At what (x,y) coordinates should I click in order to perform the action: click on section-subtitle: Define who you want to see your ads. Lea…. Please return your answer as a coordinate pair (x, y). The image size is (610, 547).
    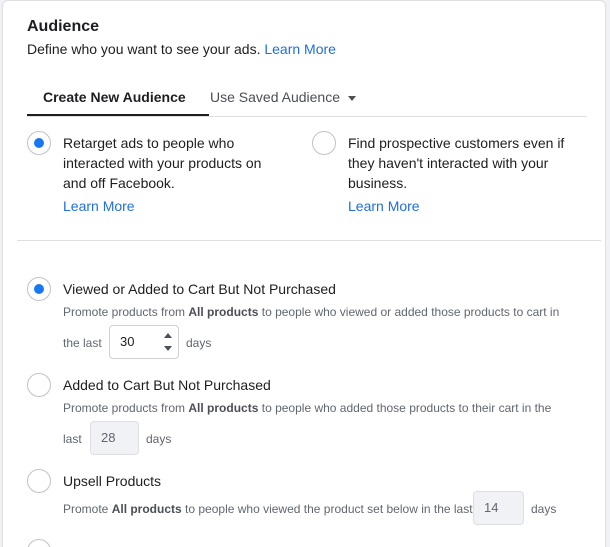
    Looking at the image, I should click on (181, 49).